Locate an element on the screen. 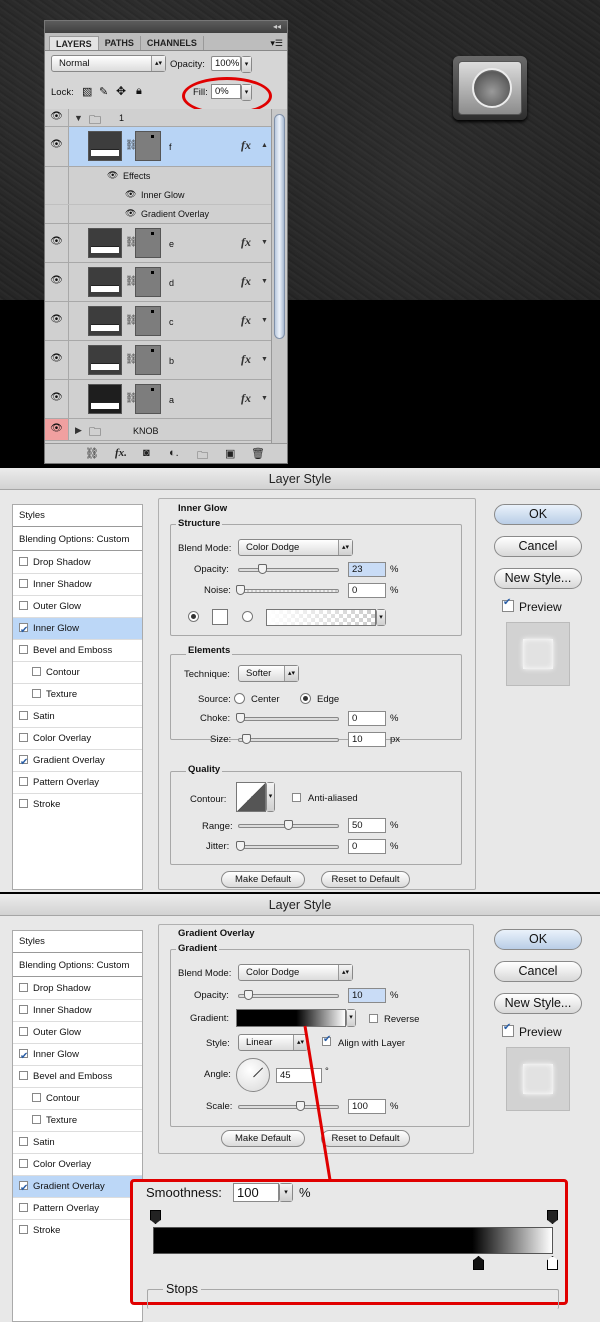 This screenshot has width=600, height=1322. layer-a: 👁︎ ⛓ a fx ▼ is located at coordinates (158, 399).